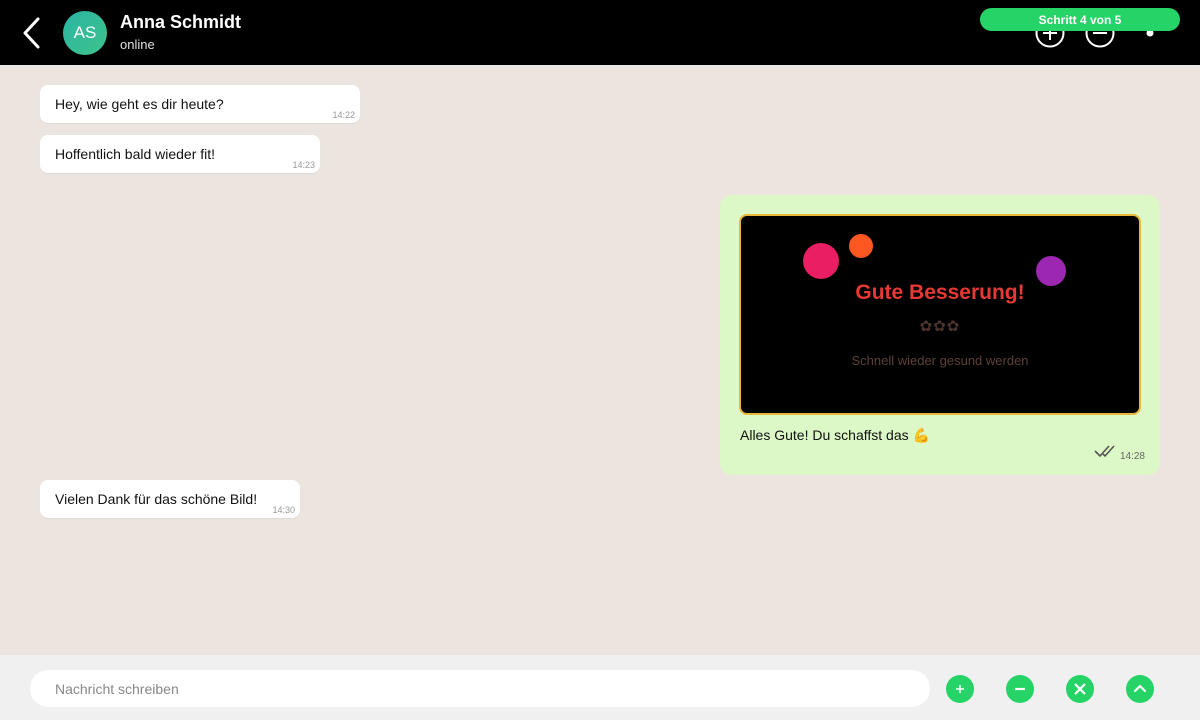 The image size is (1200, 720). I want to click on plus-icon, so click(960, 689).